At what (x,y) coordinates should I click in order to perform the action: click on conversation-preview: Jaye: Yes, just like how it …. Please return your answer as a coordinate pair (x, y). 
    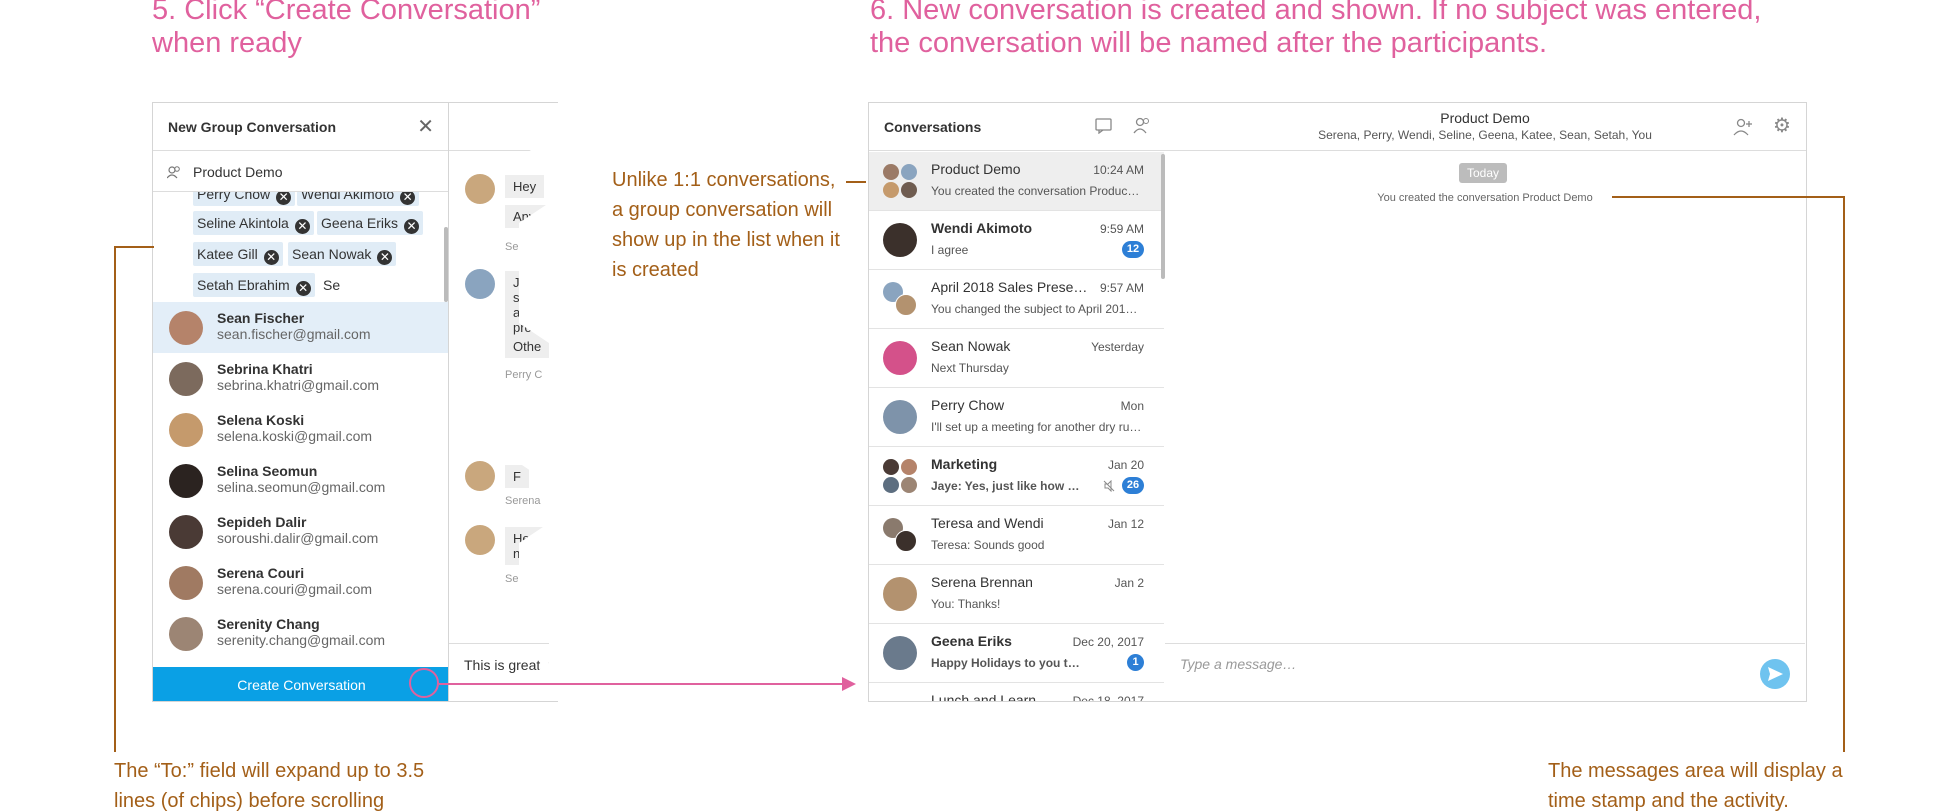
    Looking at the image, I should click on (1006, 486).